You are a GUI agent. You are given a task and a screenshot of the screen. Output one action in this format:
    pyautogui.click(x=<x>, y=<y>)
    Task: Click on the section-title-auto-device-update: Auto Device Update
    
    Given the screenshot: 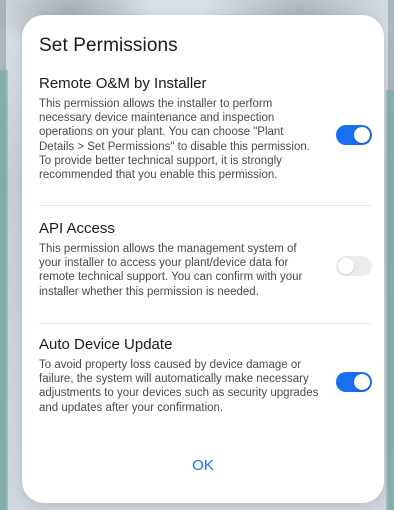 What is the action you would take?
    pyautogui.click(x=106, y=344)
    